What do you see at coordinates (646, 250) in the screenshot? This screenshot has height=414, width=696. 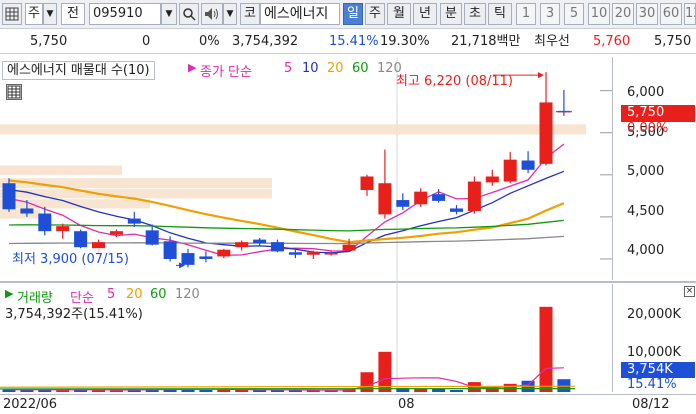 I see `price-tick: 4,000` at bounding box center [646, 250].